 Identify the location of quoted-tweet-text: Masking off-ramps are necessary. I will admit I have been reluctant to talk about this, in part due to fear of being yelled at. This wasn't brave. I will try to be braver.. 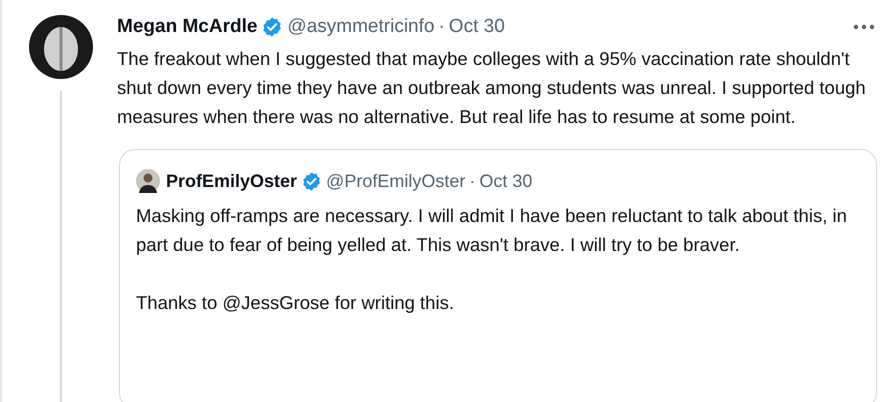
(492, 230).